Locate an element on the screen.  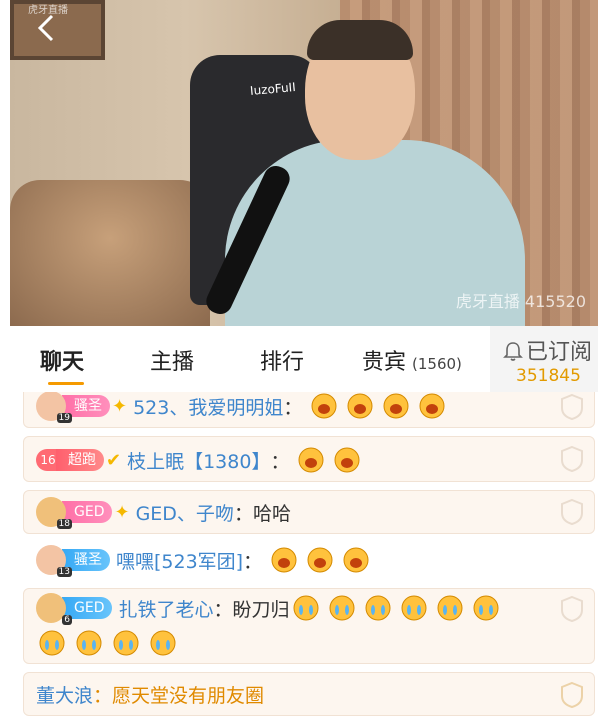
tab-chat: 聊天 is located at coordinates (62, 364).